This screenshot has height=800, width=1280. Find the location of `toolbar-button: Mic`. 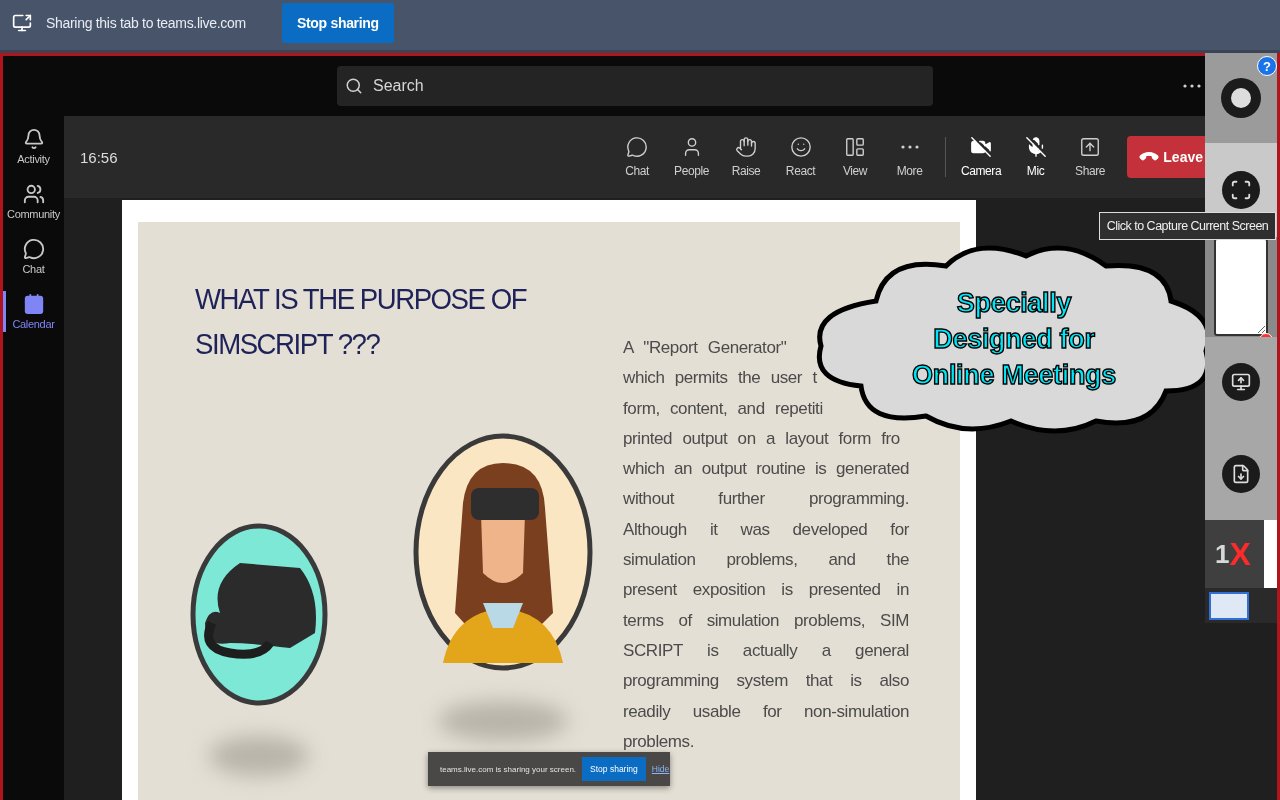

toolbar-button: Mic is located at coordinates (1035, 157).